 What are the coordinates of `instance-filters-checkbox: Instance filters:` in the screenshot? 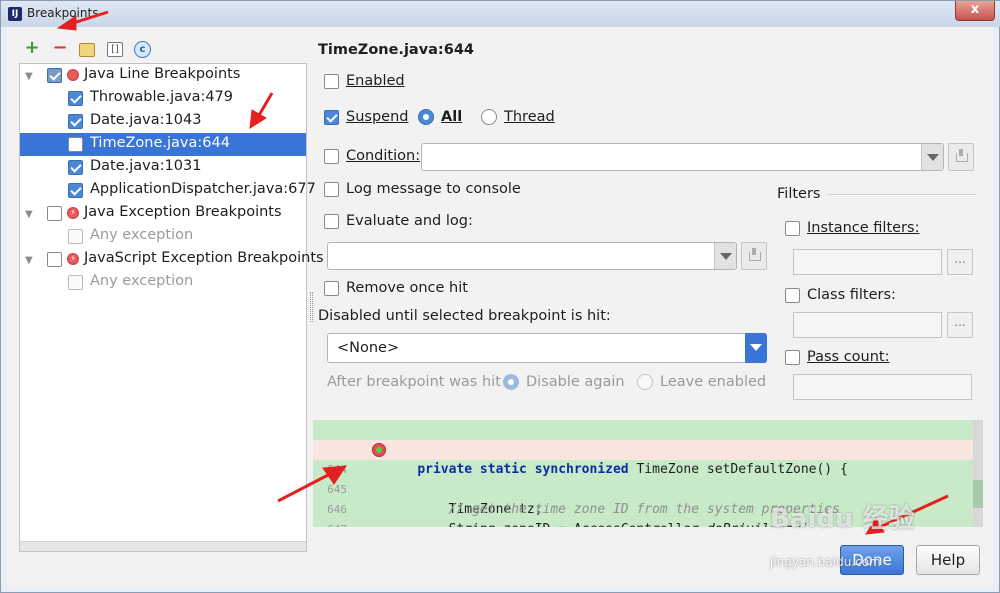 It's located at (852, 228).